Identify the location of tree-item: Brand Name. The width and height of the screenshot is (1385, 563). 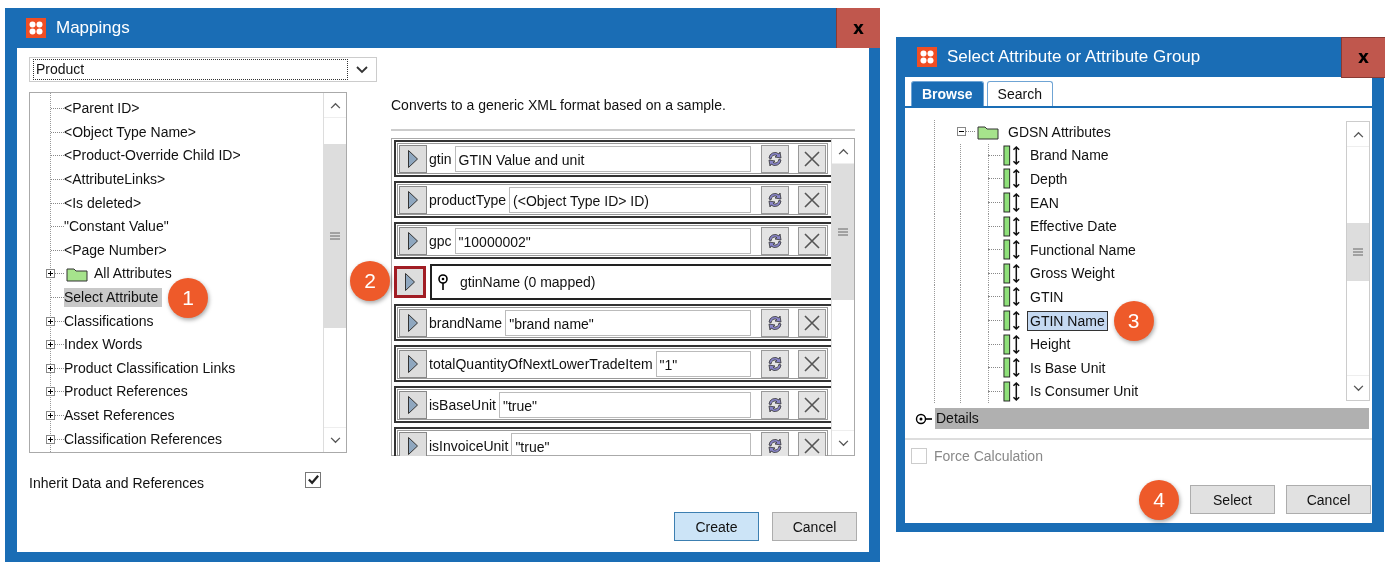
(1069, 155).